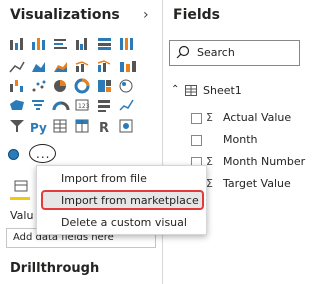 This screenshot has height=284, width=320. I want to click on treemap-icon, so click(104, 86).